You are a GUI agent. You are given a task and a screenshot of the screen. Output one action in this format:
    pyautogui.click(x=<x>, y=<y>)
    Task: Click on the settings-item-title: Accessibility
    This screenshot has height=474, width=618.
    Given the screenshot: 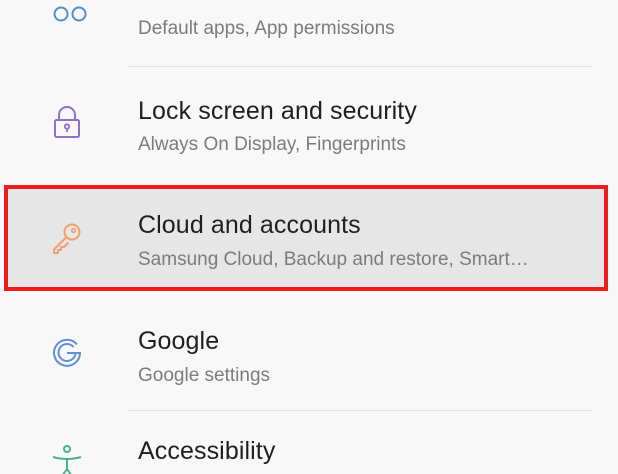 What is the action you would take?
    pyautogui.click(x=207, y=451)
    